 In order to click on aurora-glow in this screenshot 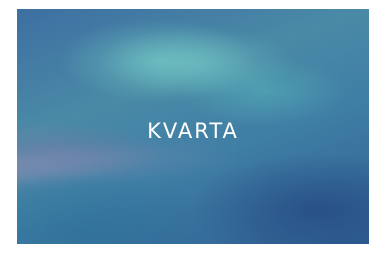, I will do `click(197, 62)`.